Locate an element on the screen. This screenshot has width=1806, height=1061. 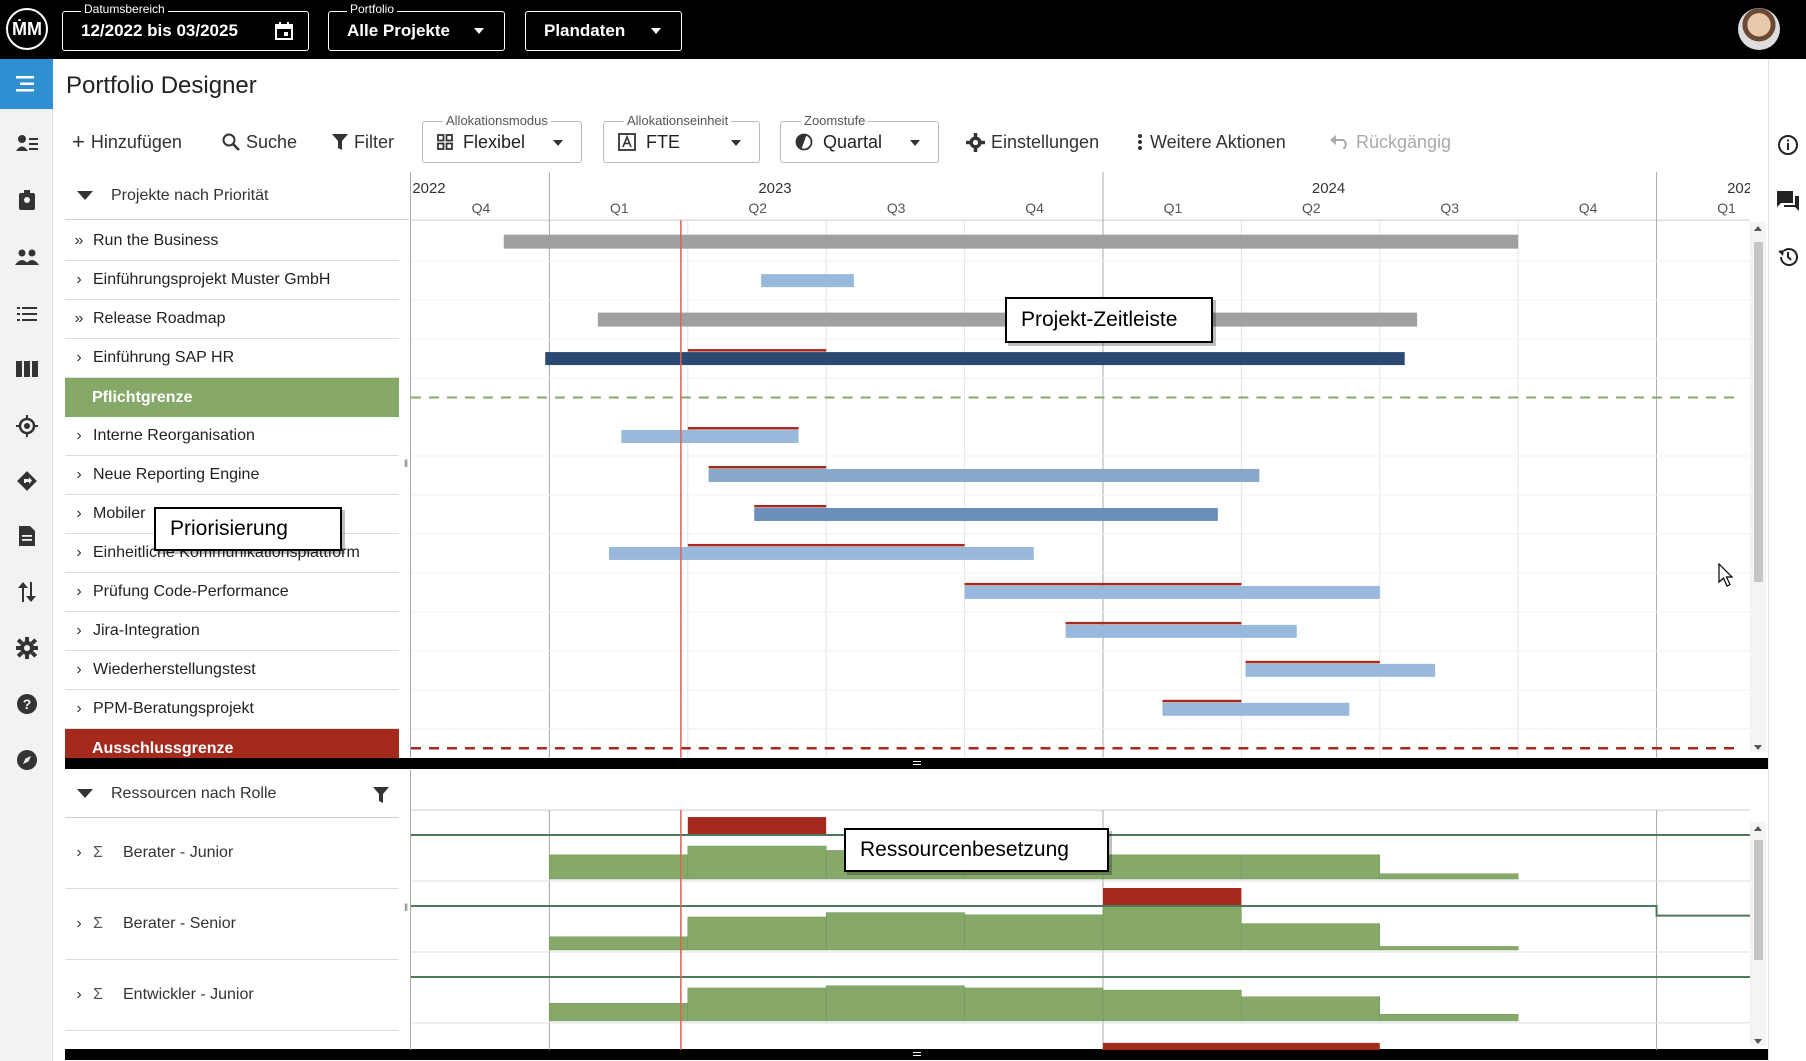
panel-splitter is located at coordinates (916, 763).